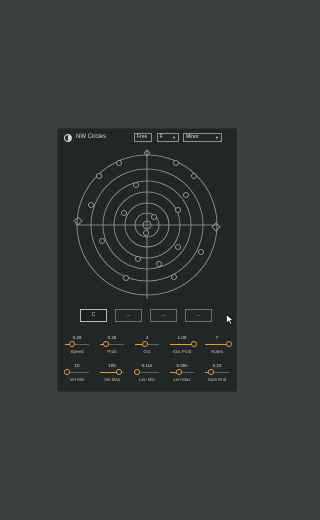 The image size is (320, 520). I want to click on prob-label: Prob, so click(112, 351).